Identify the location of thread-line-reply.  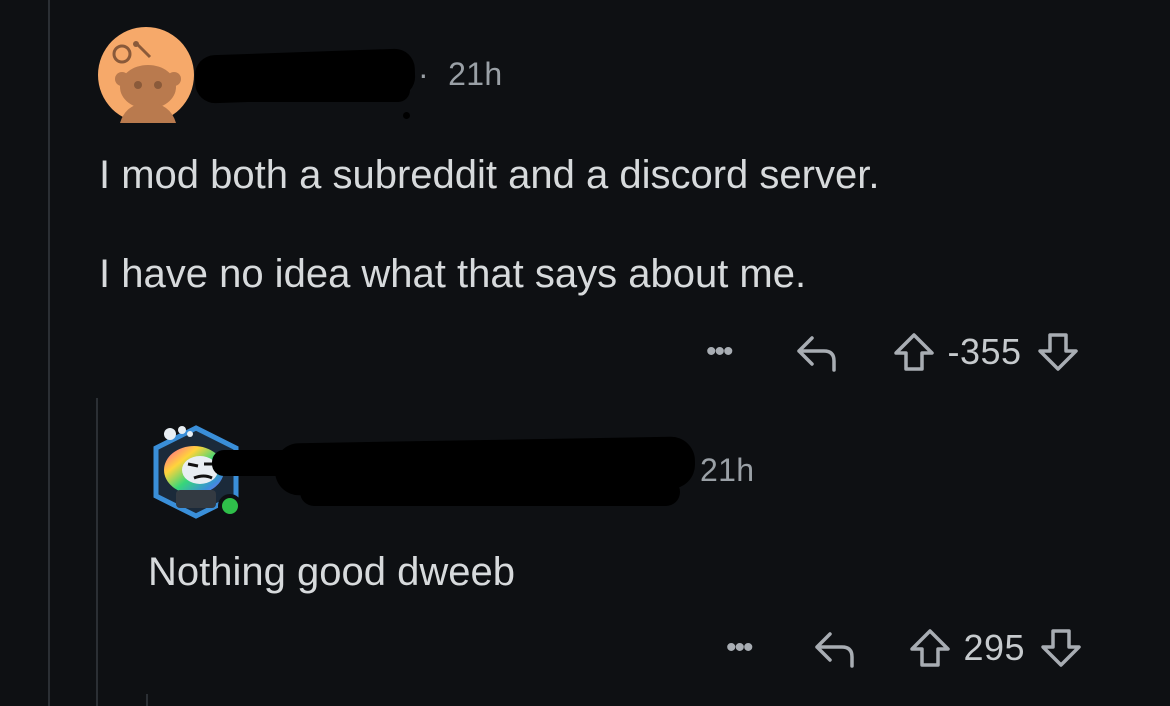
(97, 552).